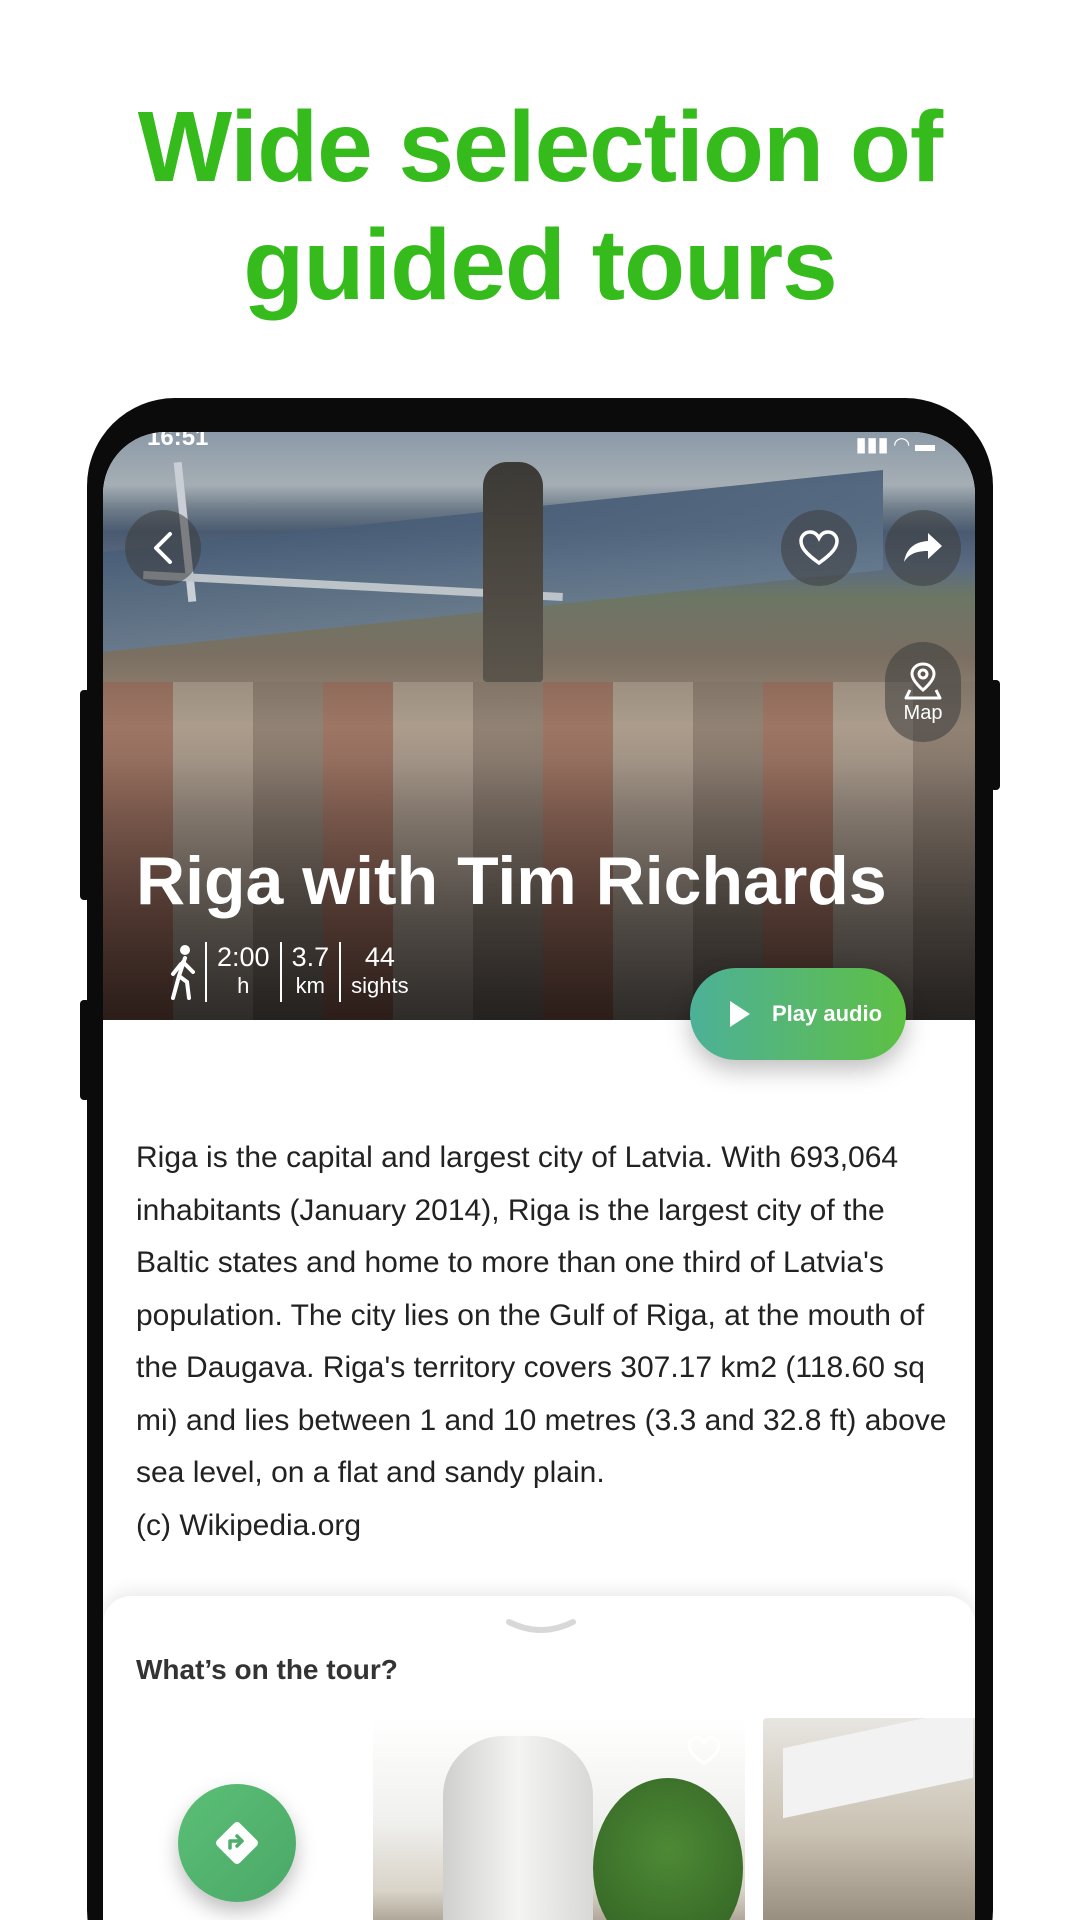 Image resolution: width=1080 pixels, height=1920 pixels. I want to click on back-button, so click(163, 548).